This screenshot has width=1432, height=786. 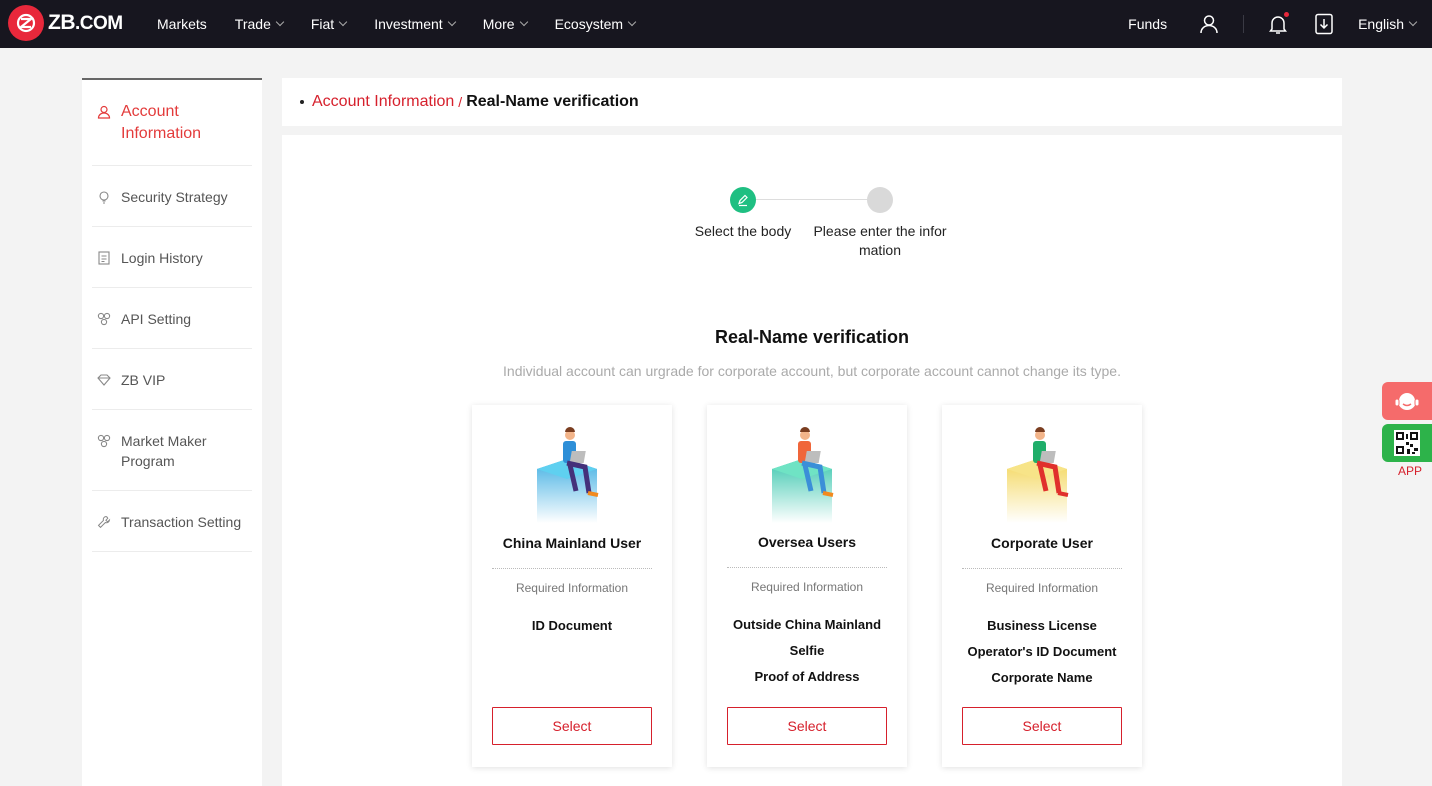 What do you see at coordinates (162, 258) in the screenshot?
I see `sidebar-item-label: Login History` at bounding box center [162, 258].